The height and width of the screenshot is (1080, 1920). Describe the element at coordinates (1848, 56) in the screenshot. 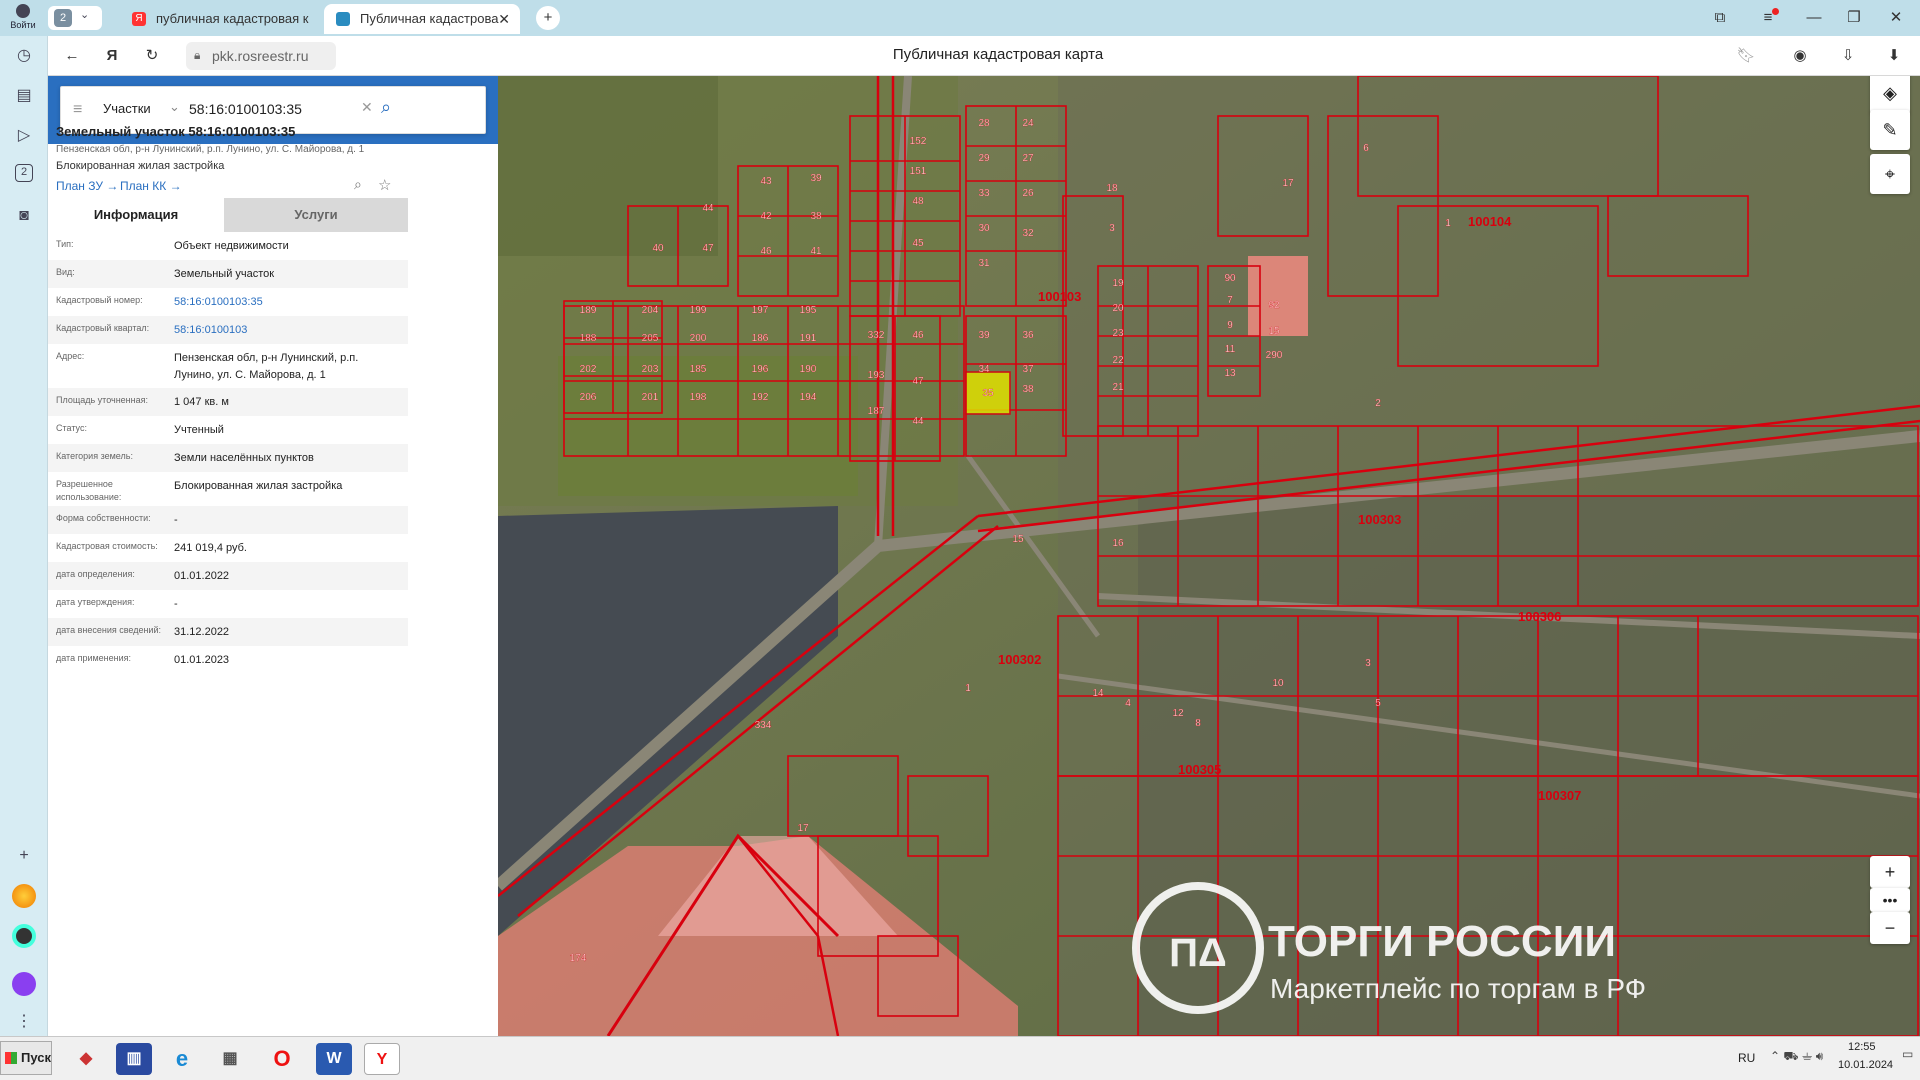

I see `downloads-icon: ⇩` at that location.